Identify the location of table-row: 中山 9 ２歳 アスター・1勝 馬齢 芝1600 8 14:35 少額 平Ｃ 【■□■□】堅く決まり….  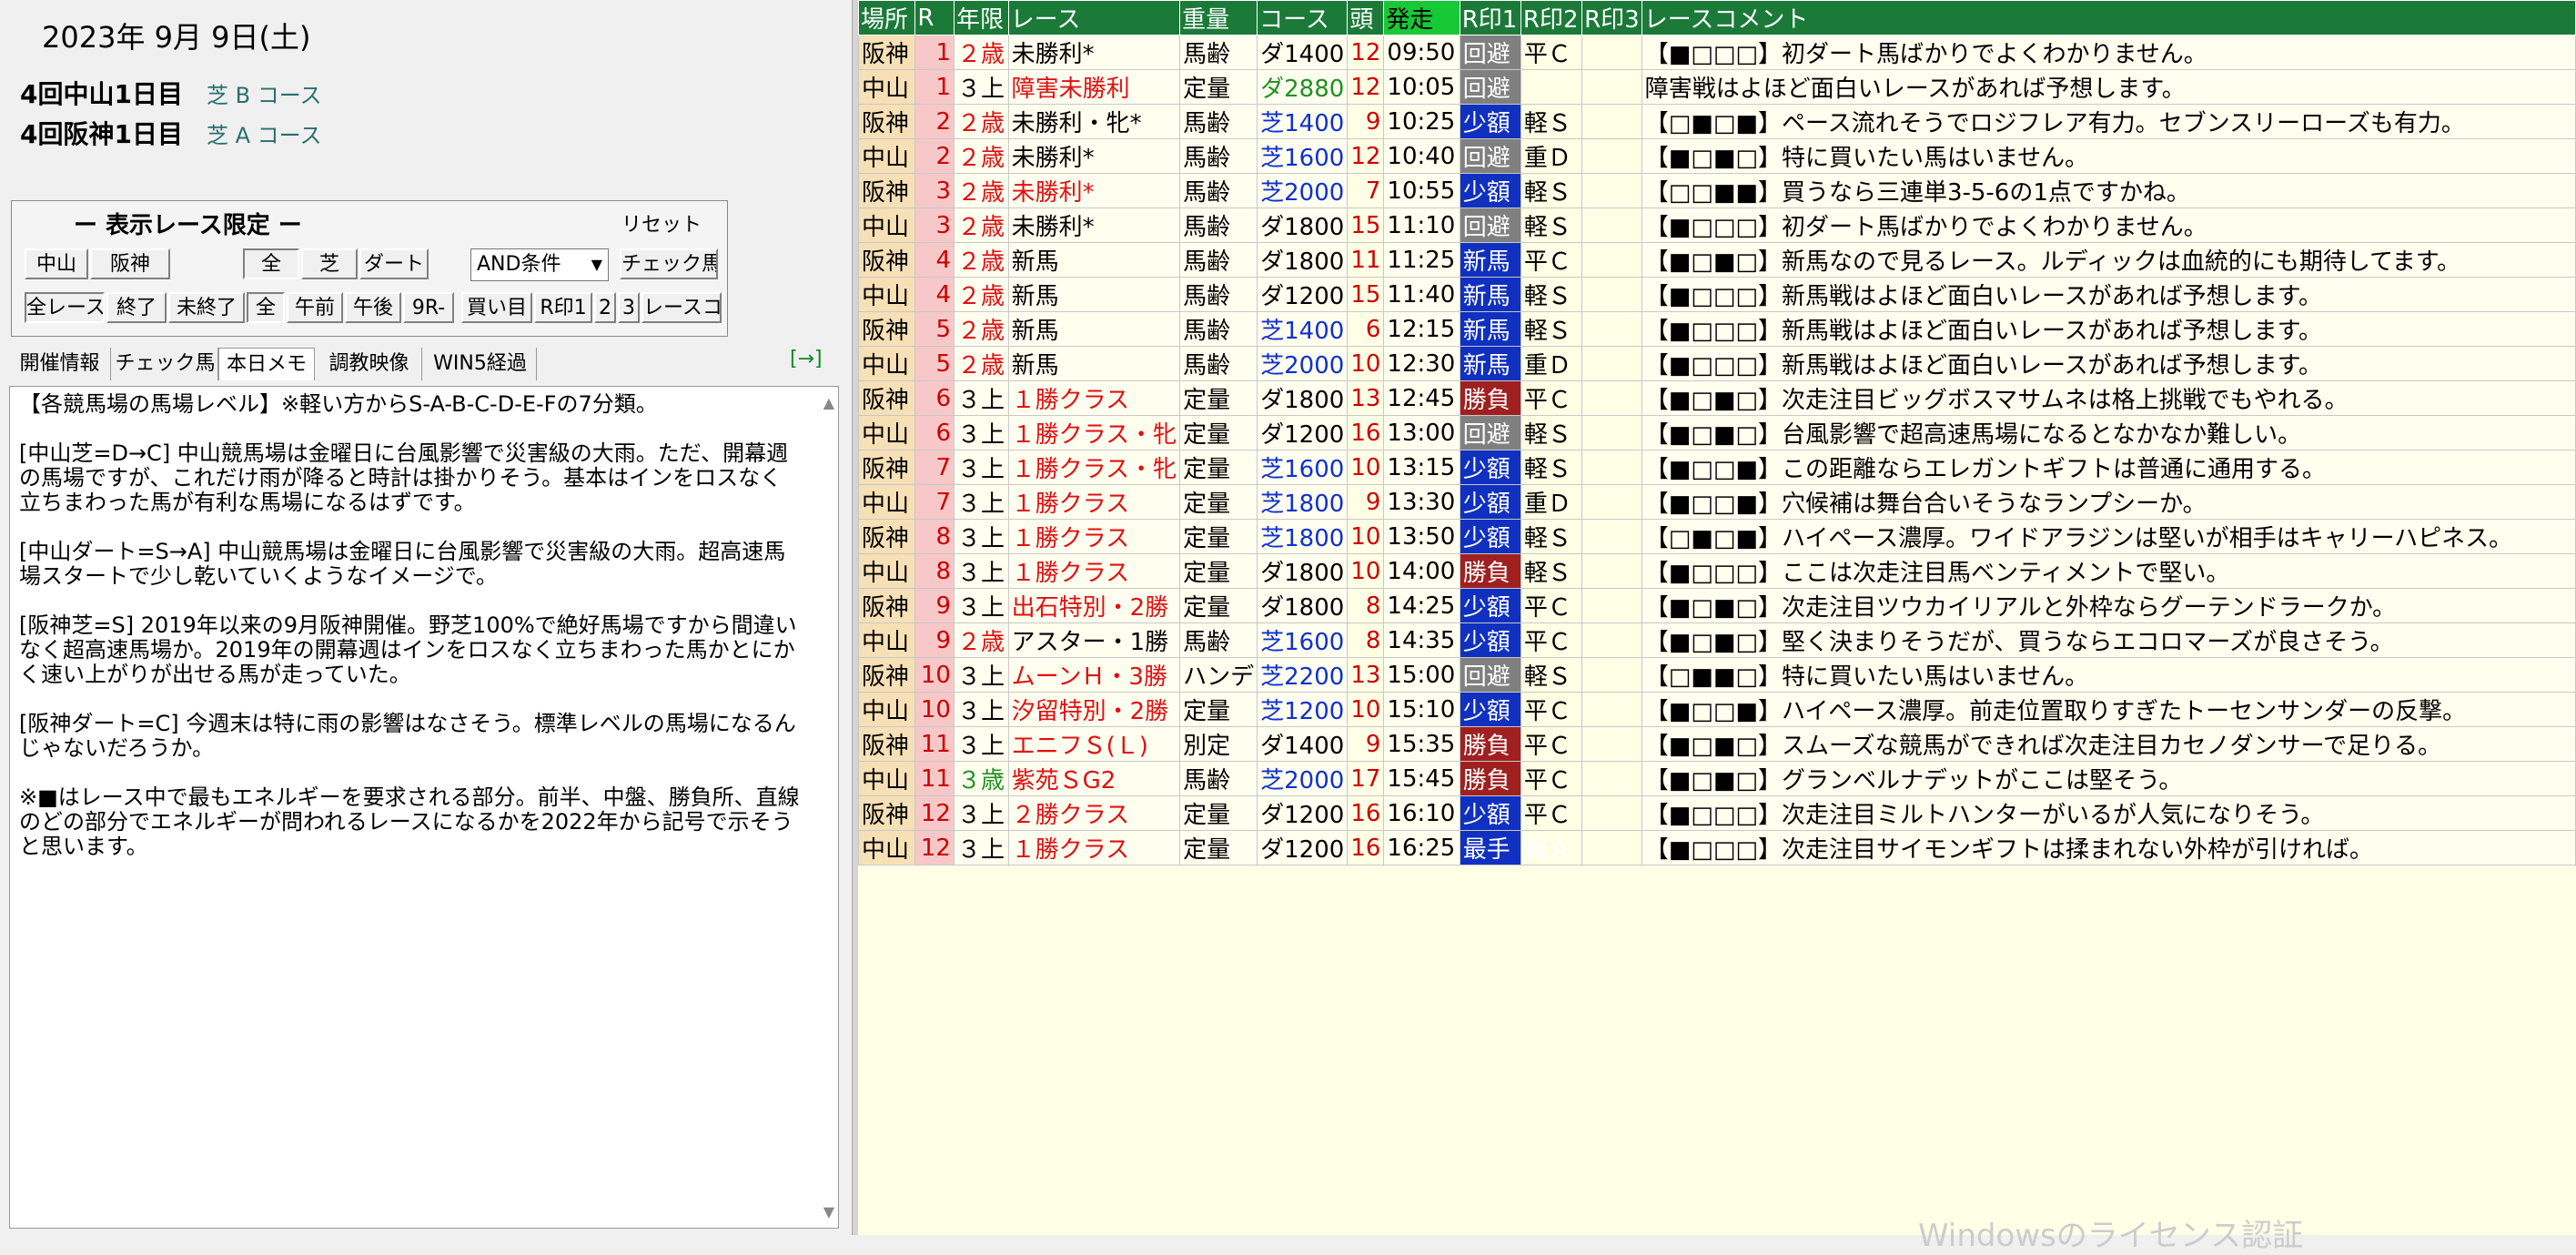
(1716, 640).